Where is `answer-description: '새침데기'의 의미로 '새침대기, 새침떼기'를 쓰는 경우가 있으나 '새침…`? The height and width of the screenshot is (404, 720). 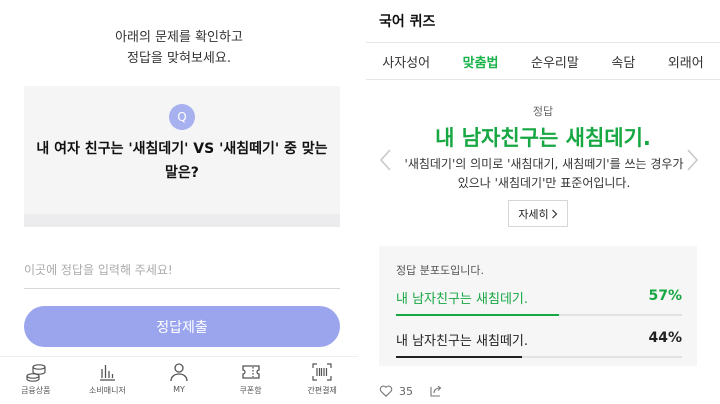
answer-description: '새침데기'의 의미로 '새침대기, 새침떼기'를 쓰는 경우가 있으나 '새침… is located at coordinates (544, 173).